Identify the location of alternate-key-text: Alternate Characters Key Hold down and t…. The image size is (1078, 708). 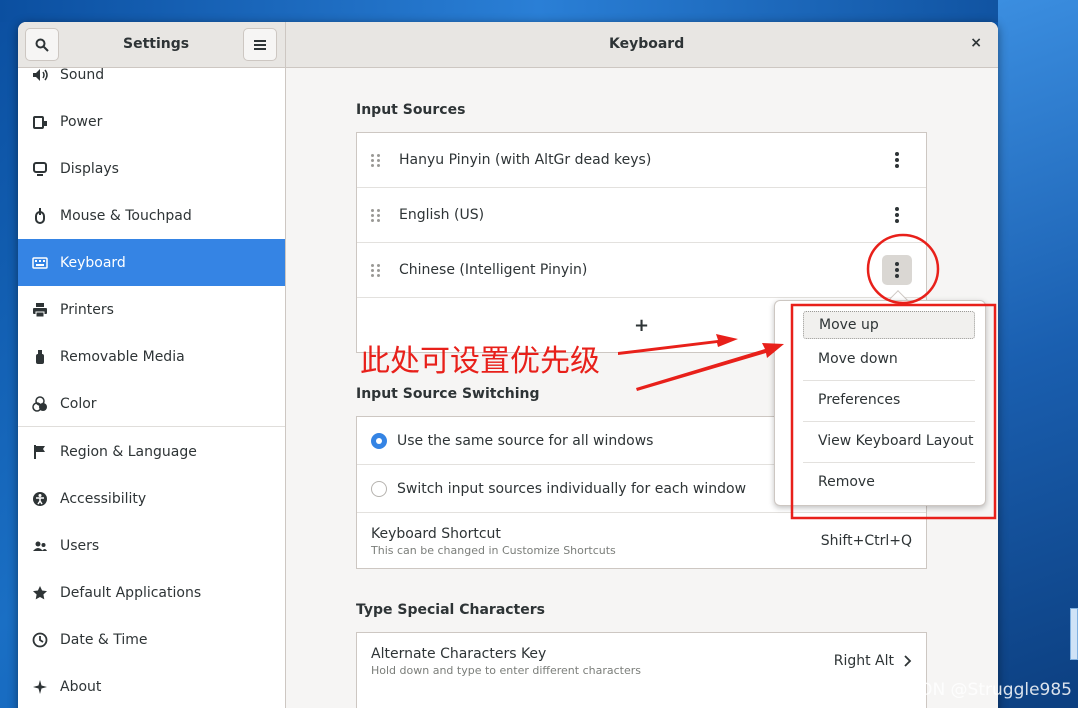
(506, 661).